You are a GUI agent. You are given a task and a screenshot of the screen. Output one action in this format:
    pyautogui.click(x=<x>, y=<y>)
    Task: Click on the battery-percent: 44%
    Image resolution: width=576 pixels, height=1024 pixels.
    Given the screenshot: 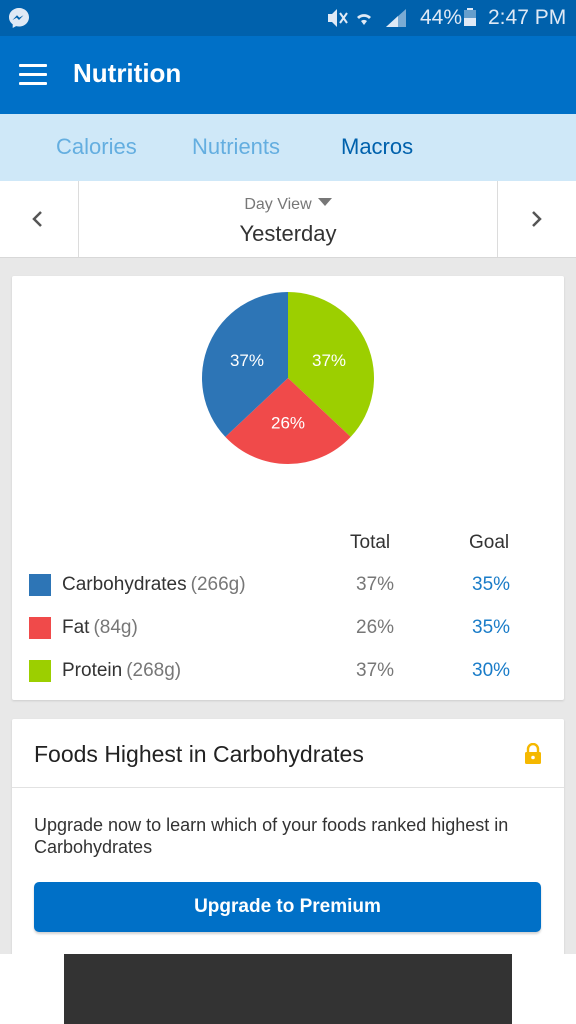 What is the action you would take?
    pyautogui.click(x=441, y=17)
    